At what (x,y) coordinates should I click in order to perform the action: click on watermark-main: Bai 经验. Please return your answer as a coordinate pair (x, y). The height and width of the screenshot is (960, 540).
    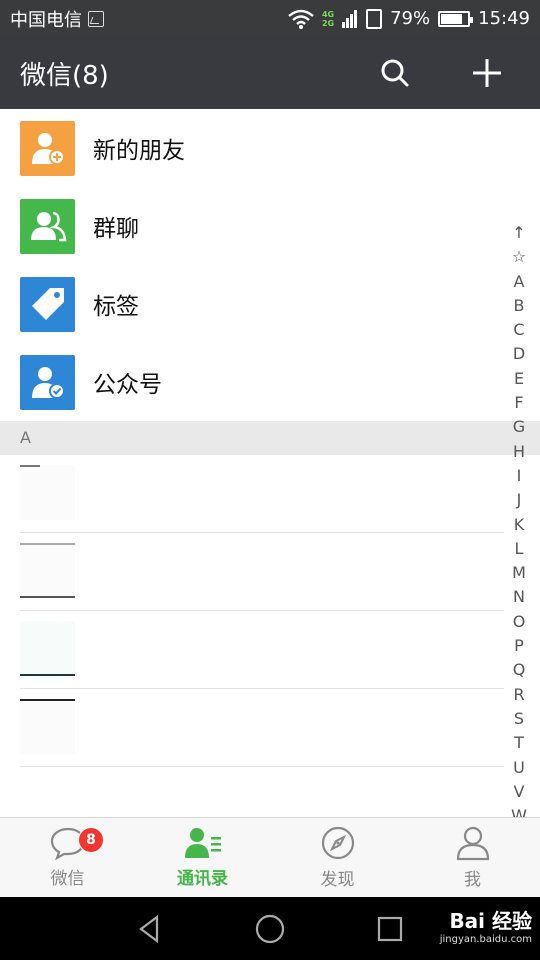
    Looking at the image, I should click on (490, 921).